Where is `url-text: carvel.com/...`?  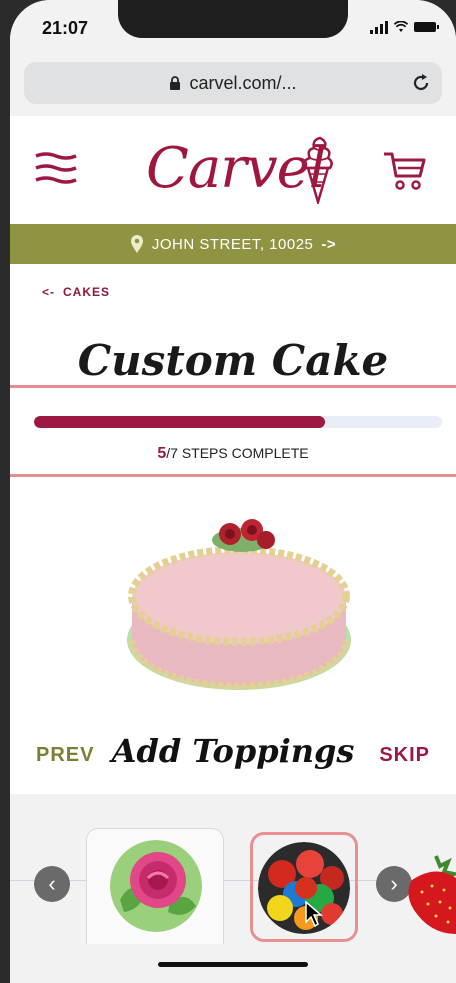
url-text: carvel.com/... is located at coordinates (243, 82).